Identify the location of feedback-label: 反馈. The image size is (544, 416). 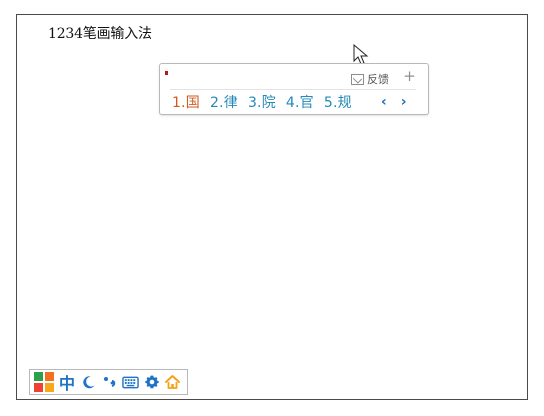
(378, 79).